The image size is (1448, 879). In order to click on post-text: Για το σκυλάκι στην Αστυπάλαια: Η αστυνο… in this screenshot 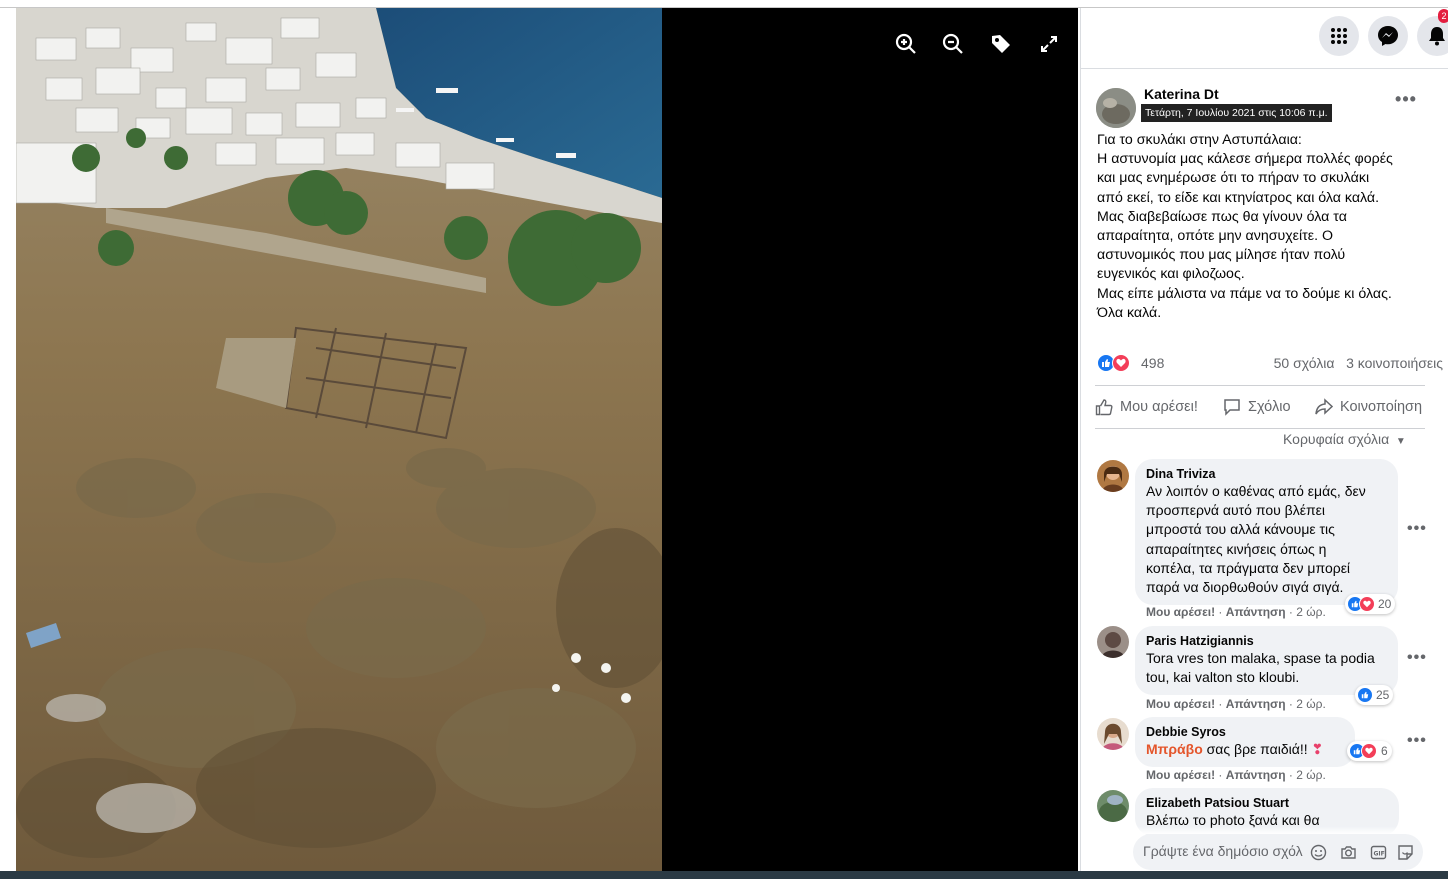, I will do `click(1267, 227)`.